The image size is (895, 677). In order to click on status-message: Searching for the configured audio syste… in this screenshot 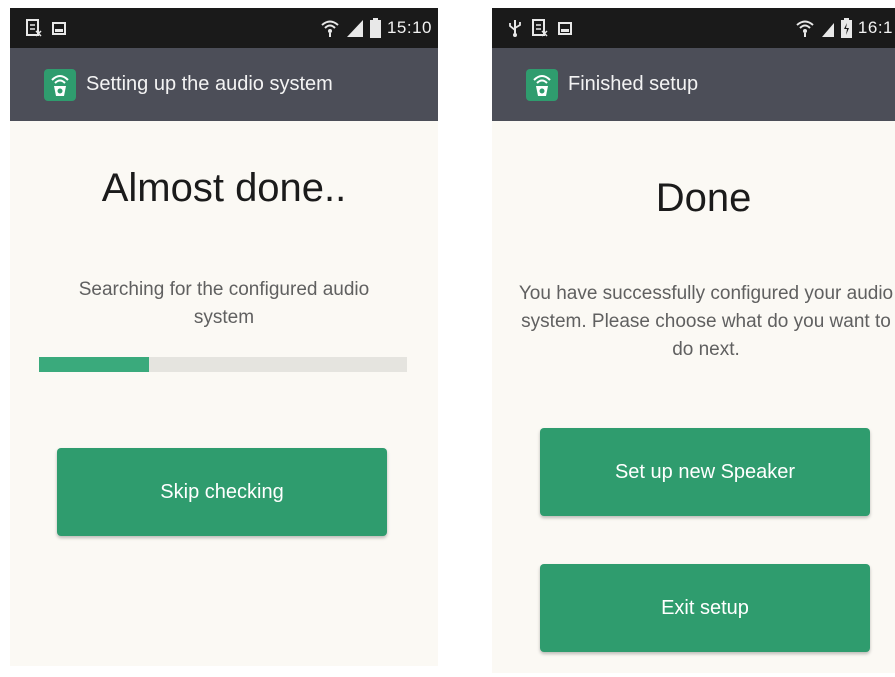, I will do `click(224, 303)`.